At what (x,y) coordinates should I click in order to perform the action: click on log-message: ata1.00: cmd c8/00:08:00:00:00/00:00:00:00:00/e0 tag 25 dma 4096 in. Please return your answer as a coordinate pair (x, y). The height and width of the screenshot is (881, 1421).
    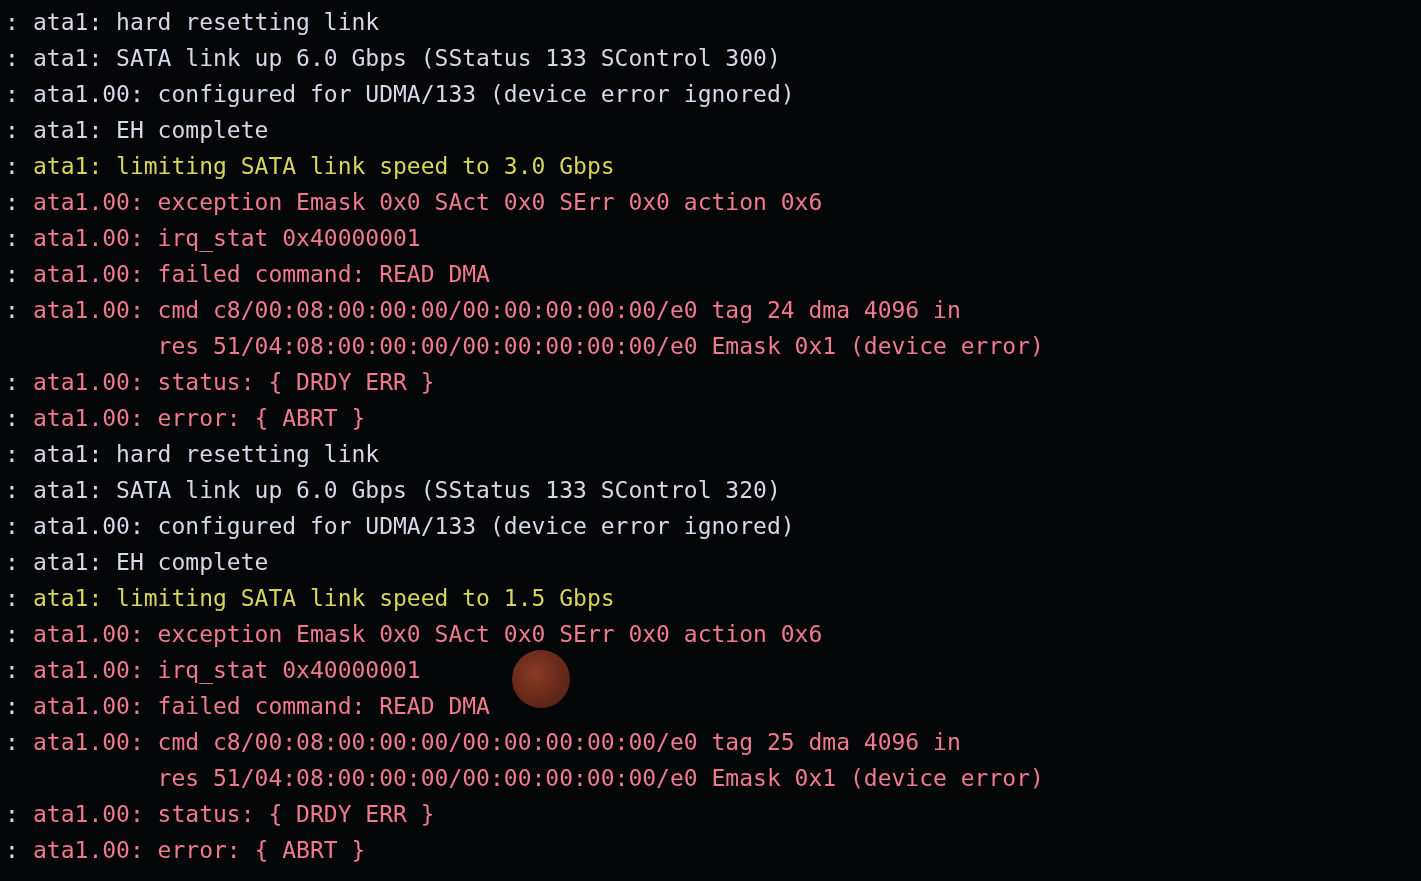
    Looking at the image, I should click on (497, 742).